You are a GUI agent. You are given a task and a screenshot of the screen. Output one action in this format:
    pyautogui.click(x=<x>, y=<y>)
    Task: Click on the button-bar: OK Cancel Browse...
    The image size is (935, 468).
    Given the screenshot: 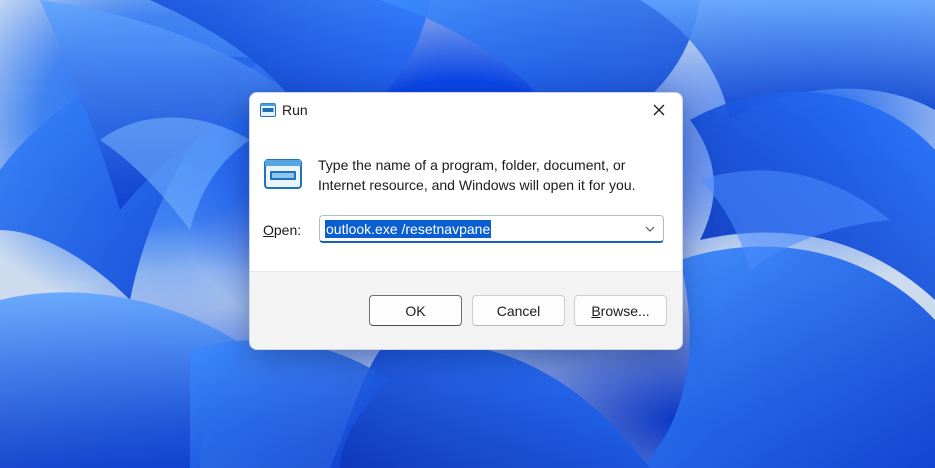 What is the action you would take?
    pyautogui.click(x=466, y=310)
    